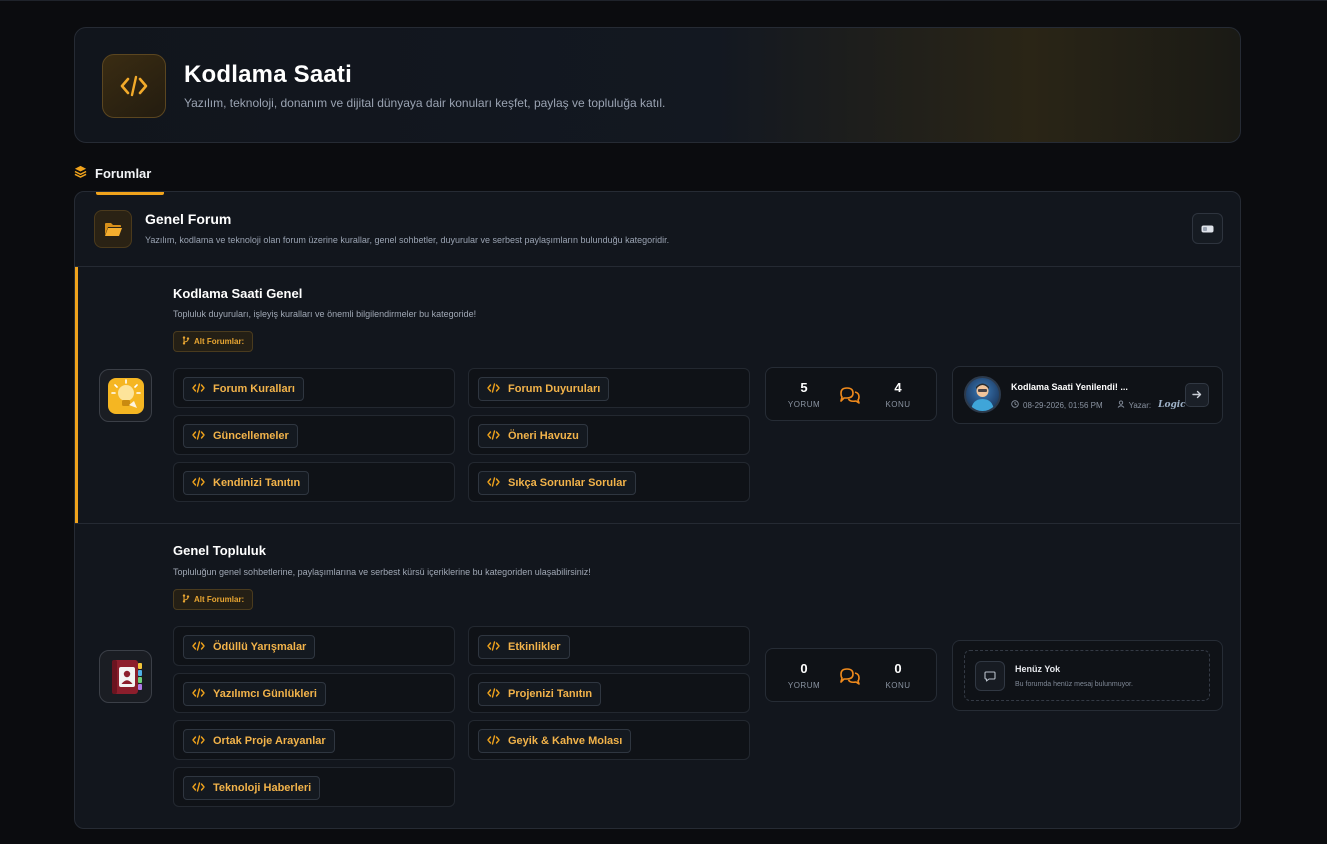  Describe the element at coordinates (1015, 405) in the screenshot. I see `clock-icon` at that location.